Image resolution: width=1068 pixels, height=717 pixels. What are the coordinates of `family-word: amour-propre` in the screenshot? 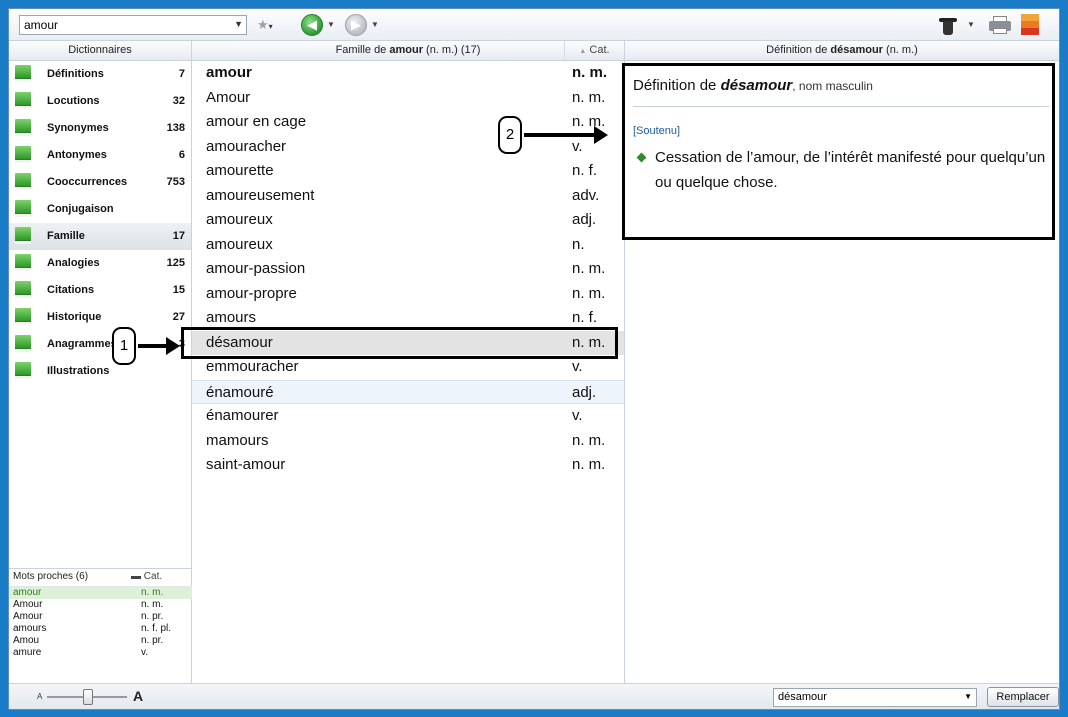 It's located at (251, 293).